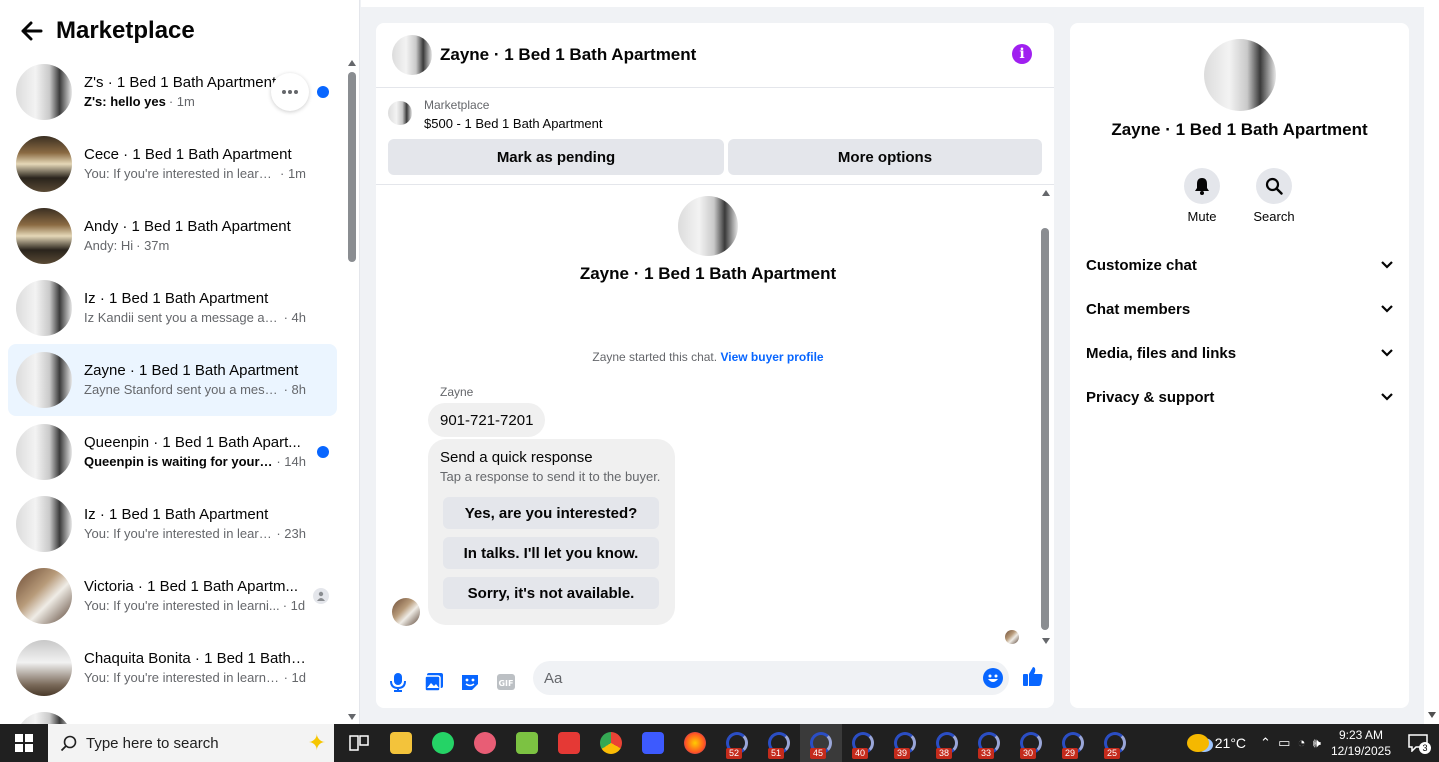  What do you see at coordinates (1239, 397) in the screenshot?
I see `privacy-support-section: Privacy & support` at bounding box center [1239, 397].